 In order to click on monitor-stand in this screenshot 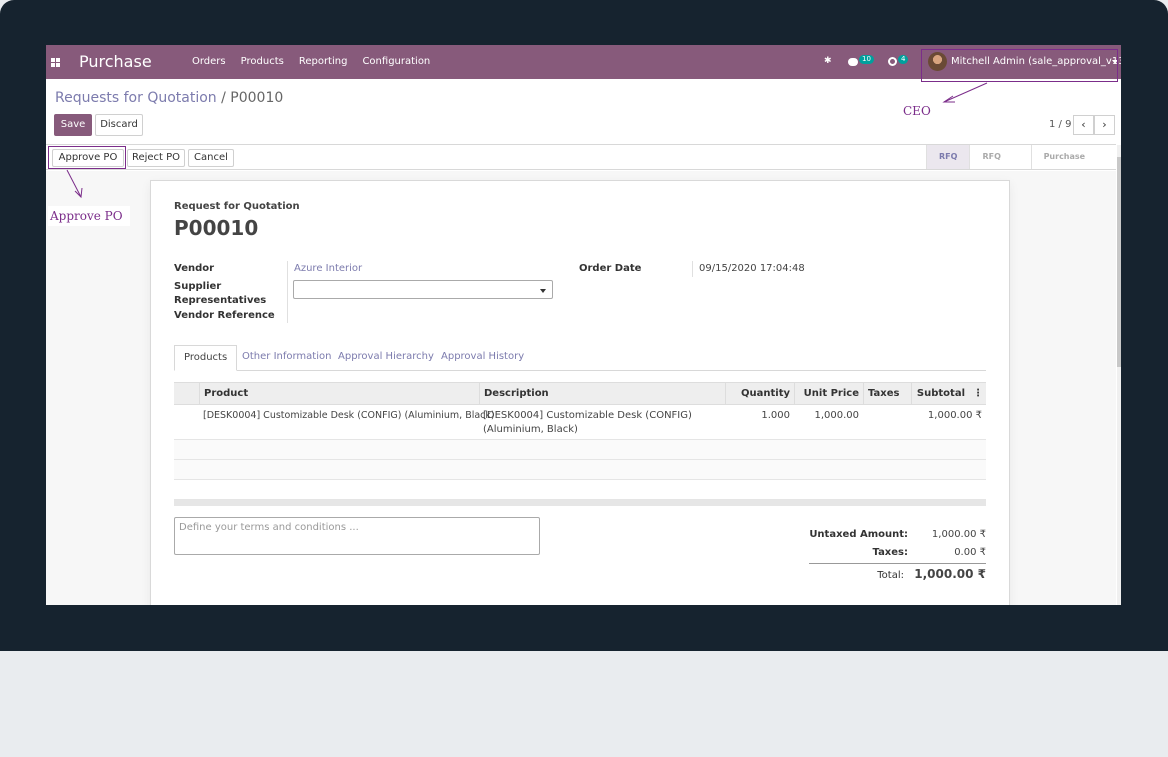, I will do `click(584, 704)`.